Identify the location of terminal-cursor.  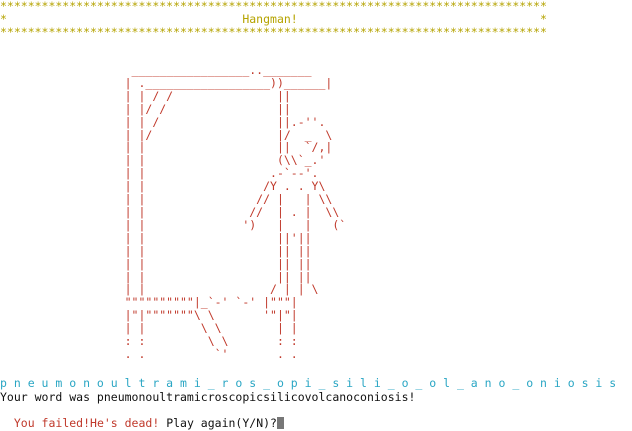
(280, 422).